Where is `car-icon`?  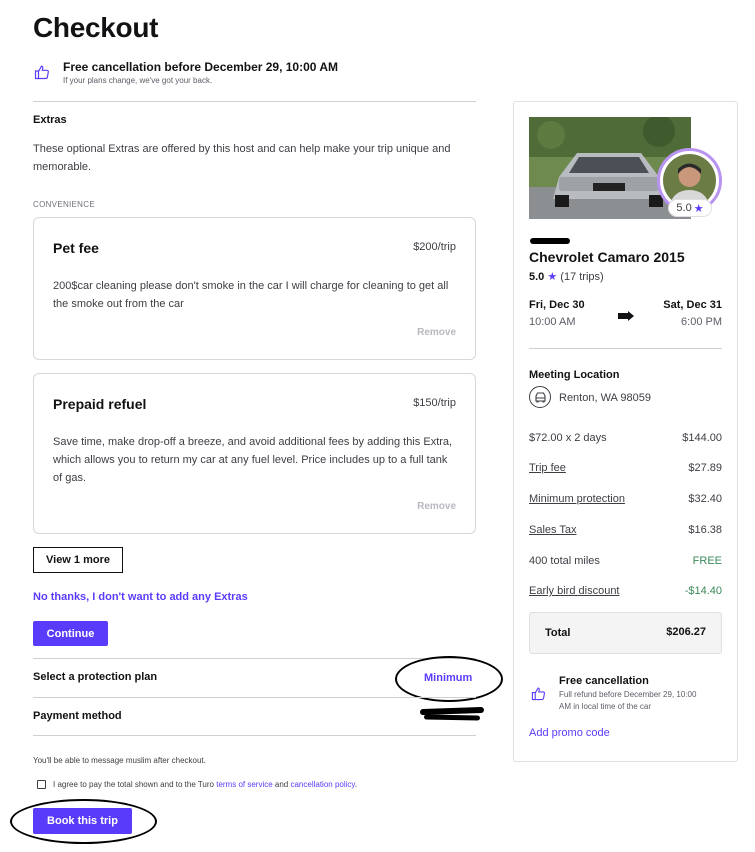 car-icon is located at coordinates (540, 397).